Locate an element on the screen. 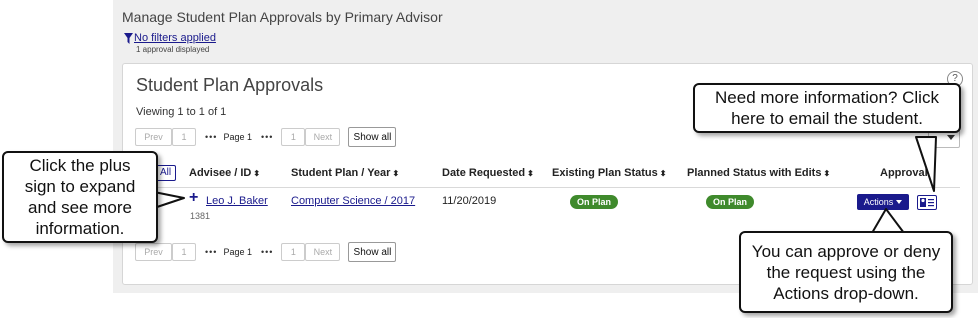 Image resolution: width=978 pixels, height=318 pixels. advisee-link: Leo J. Baker is located at coordinates (237, 201).